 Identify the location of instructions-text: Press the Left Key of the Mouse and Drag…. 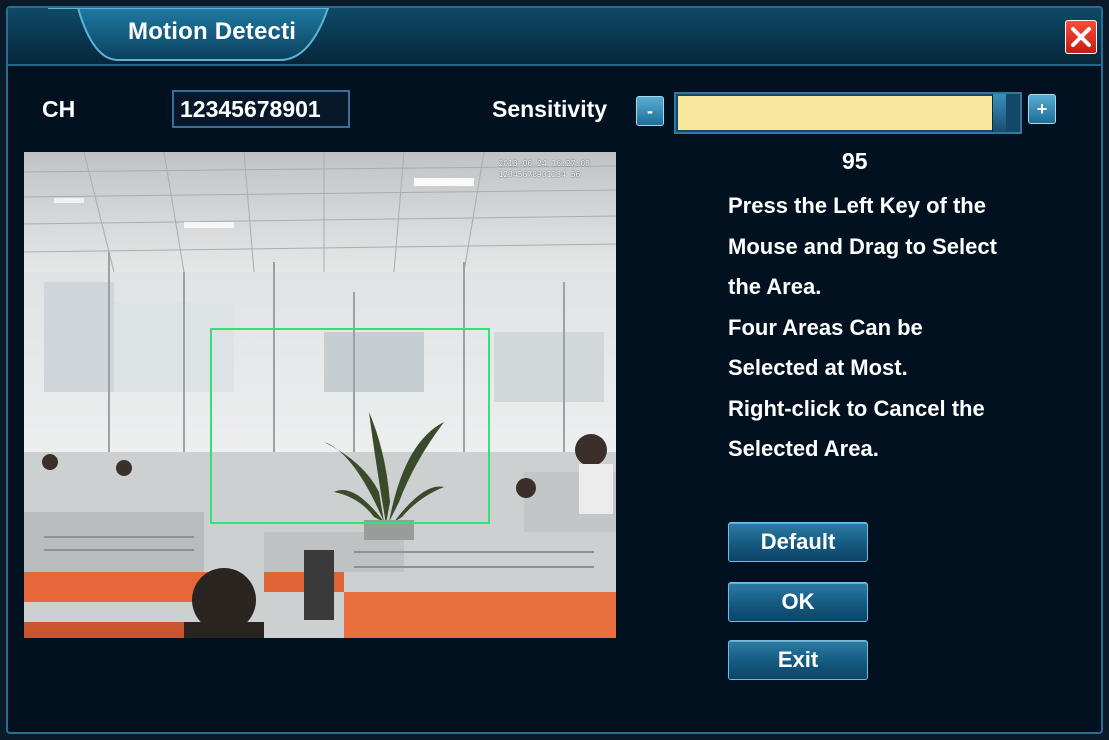
(908, 328).